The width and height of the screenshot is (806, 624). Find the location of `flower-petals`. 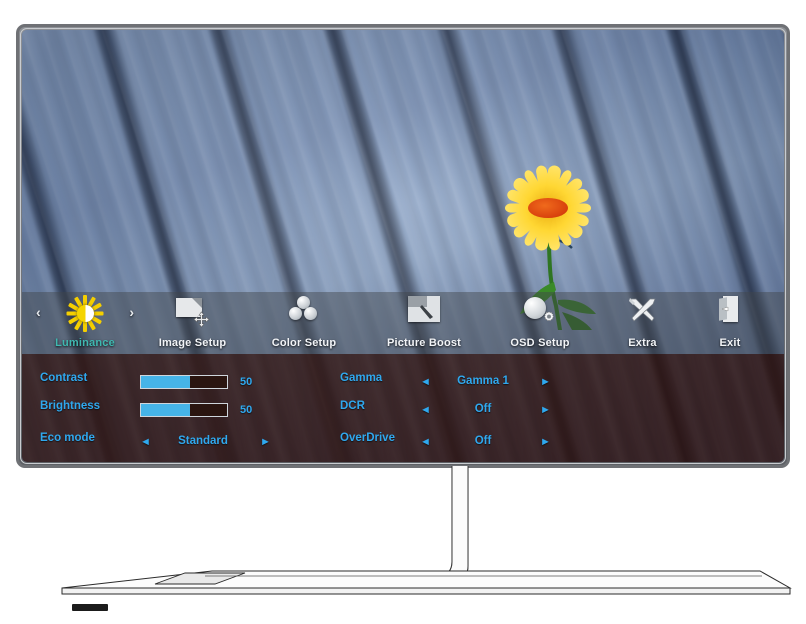

flower-petals is located at coordinates (548, 208).